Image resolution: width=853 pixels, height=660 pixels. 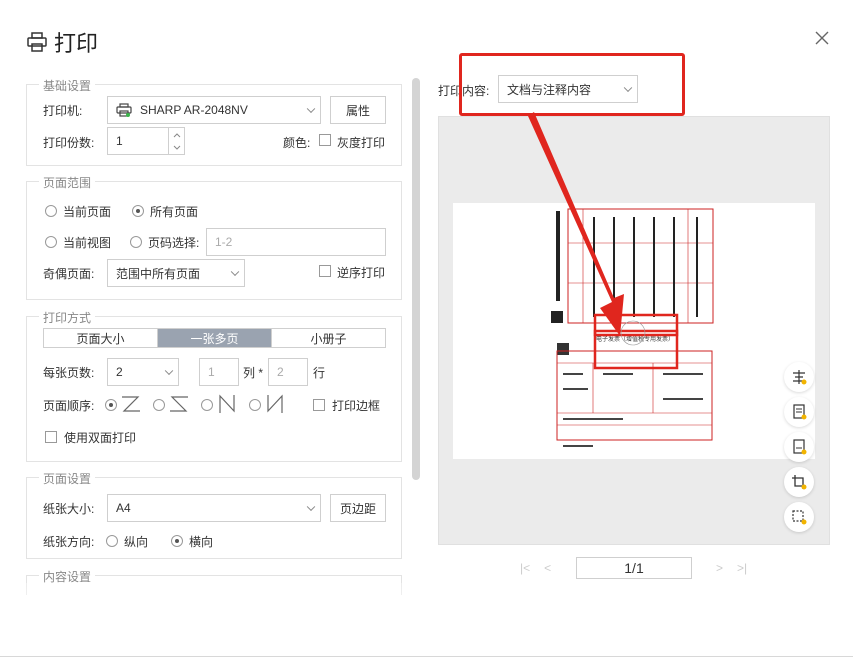 I want to click on first-page-icon: |<, so click(x=525, y=568).